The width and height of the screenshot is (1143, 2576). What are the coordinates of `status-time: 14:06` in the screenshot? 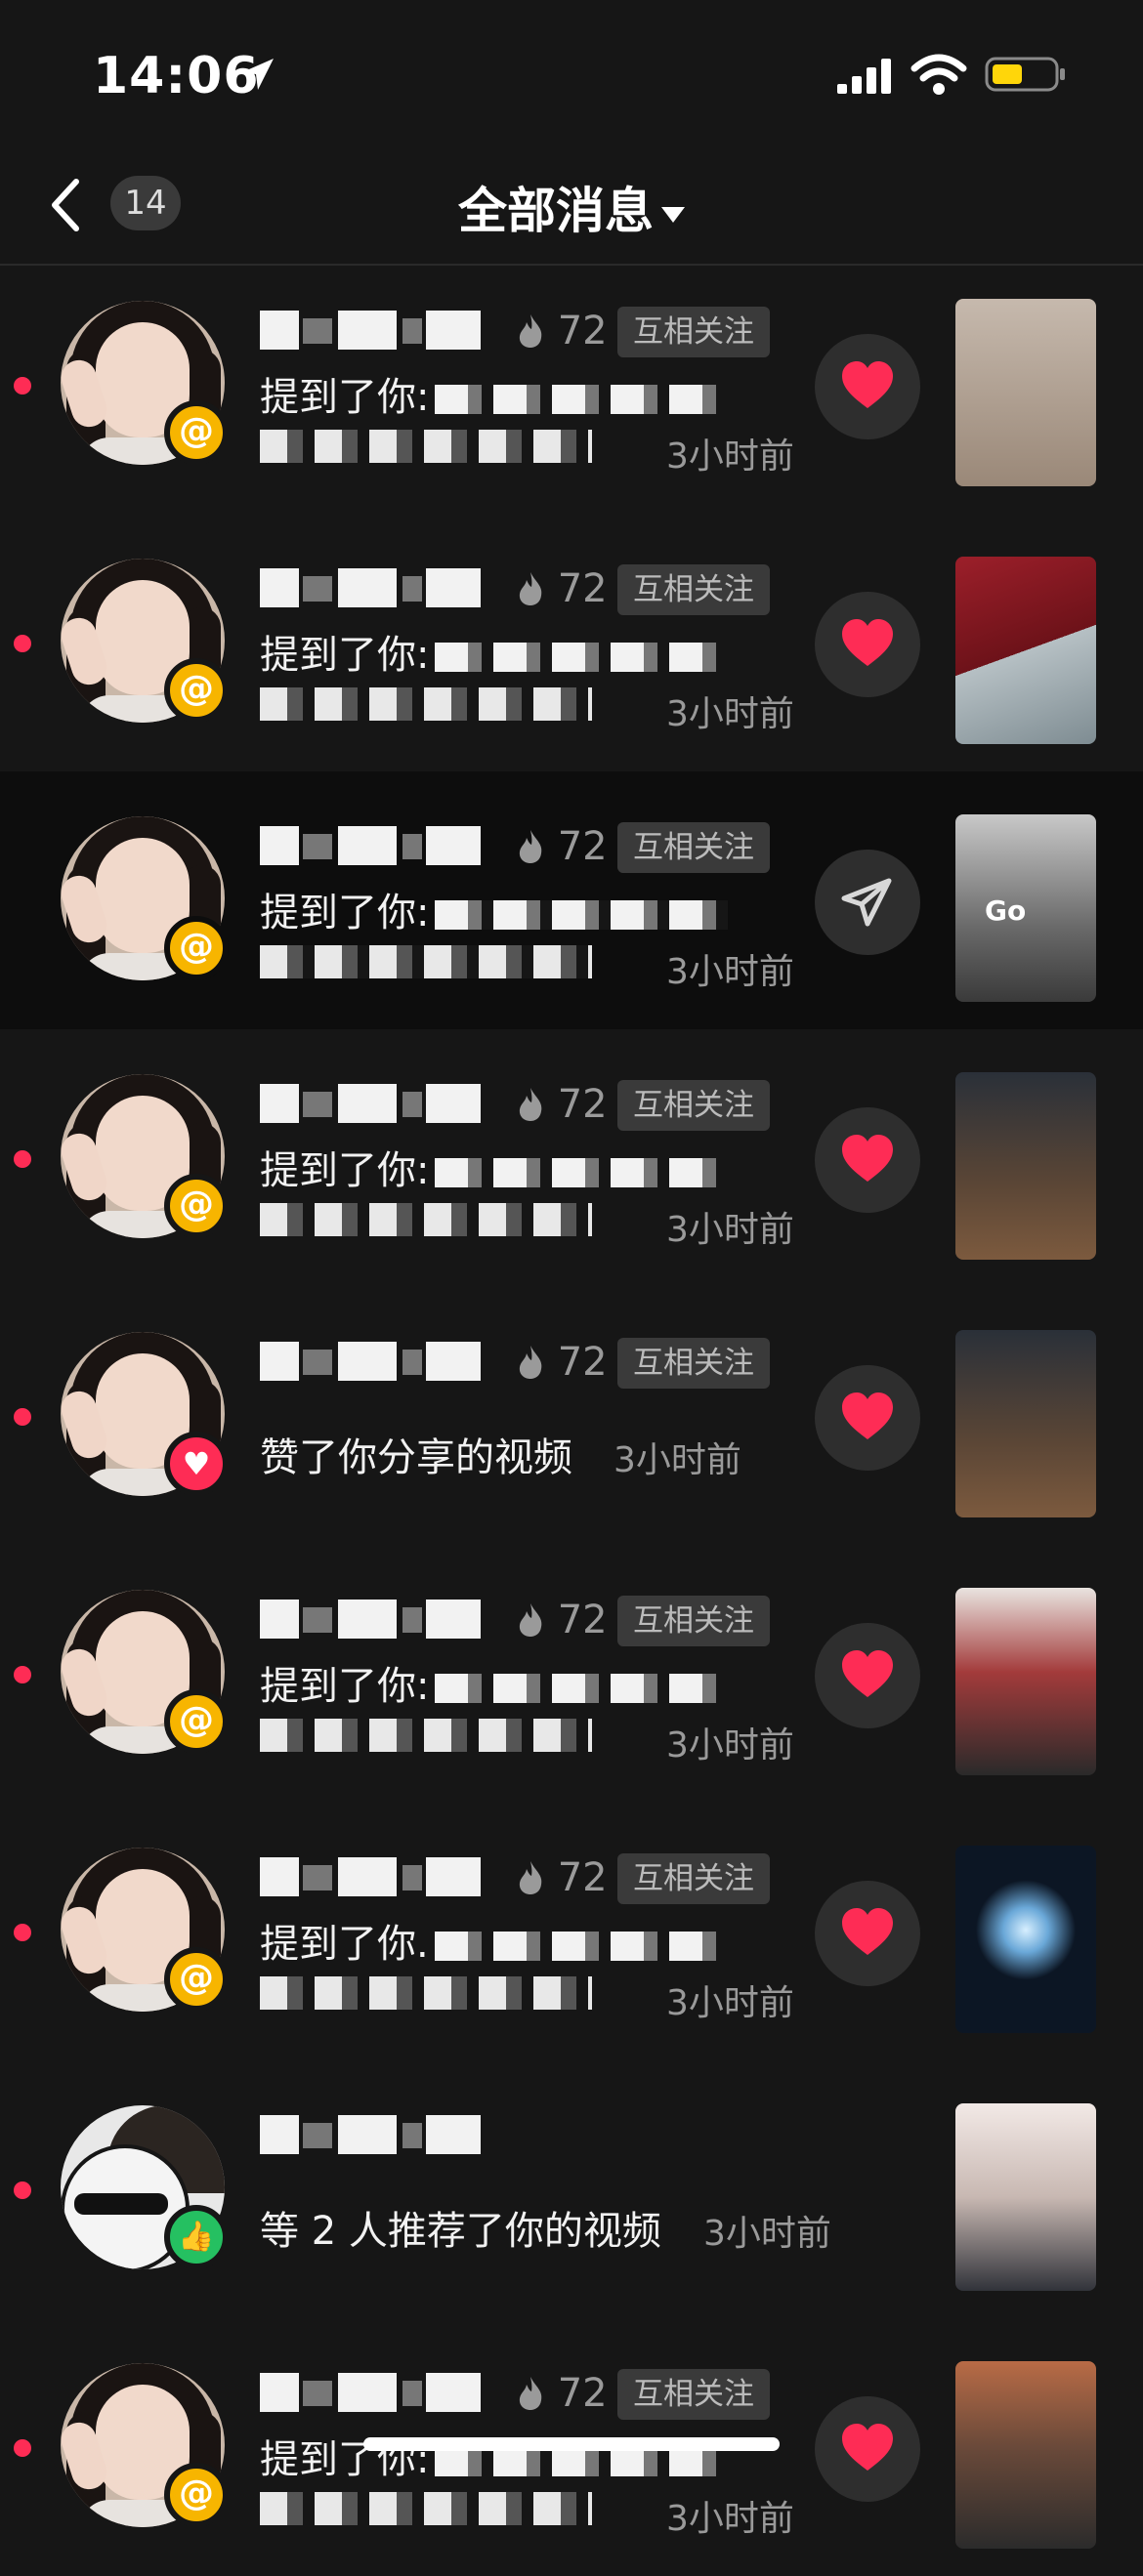 It's located at (176, 76).